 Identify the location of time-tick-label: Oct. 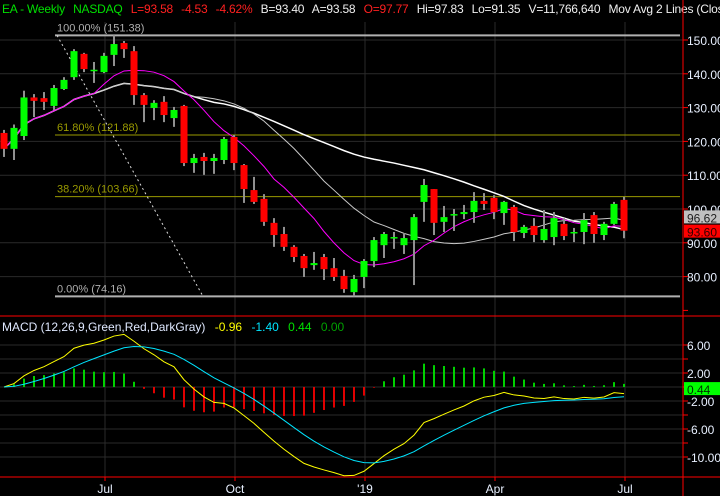
(235, 489).